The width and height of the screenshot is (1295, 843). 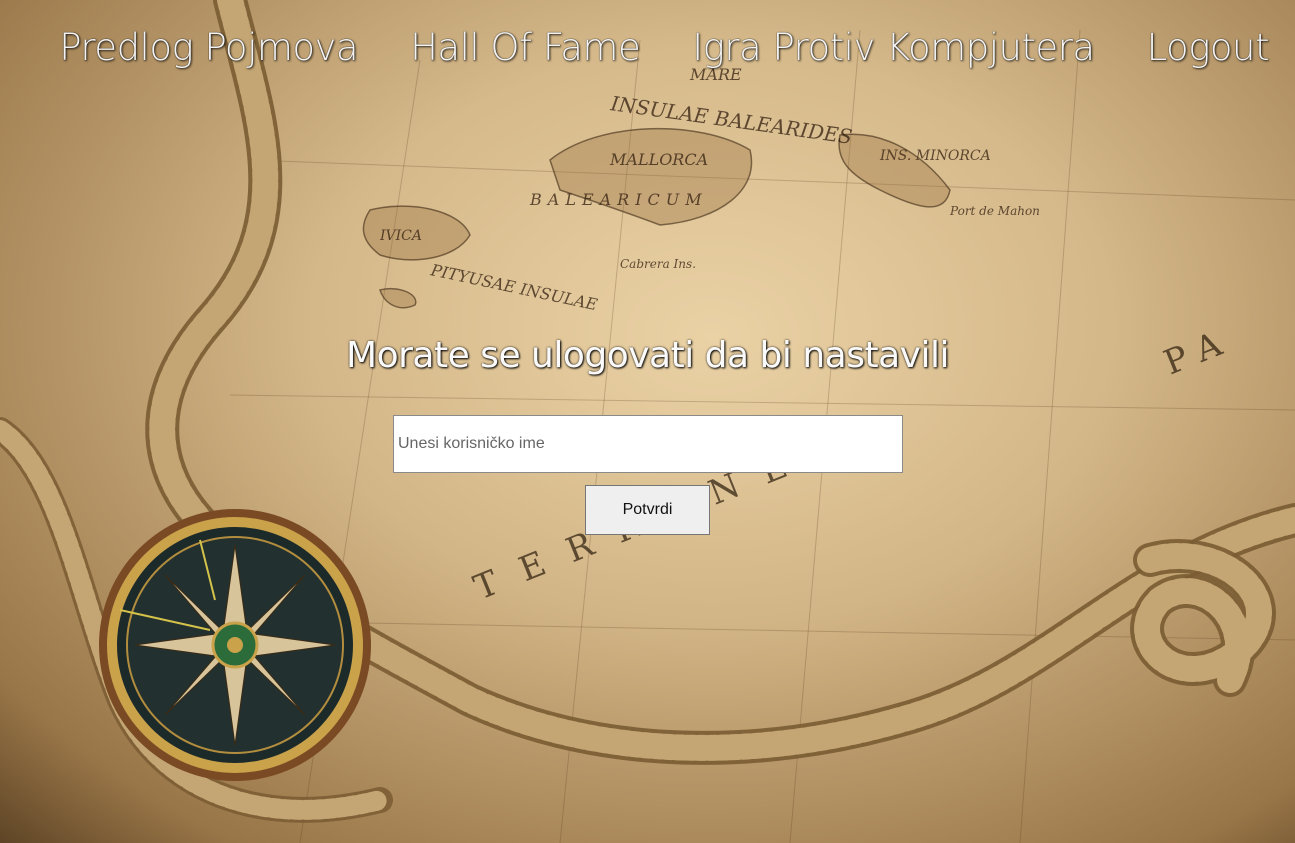 I want to click on nav-hall-of-fame: Hall Of Fame, so click(x=525, y=48).